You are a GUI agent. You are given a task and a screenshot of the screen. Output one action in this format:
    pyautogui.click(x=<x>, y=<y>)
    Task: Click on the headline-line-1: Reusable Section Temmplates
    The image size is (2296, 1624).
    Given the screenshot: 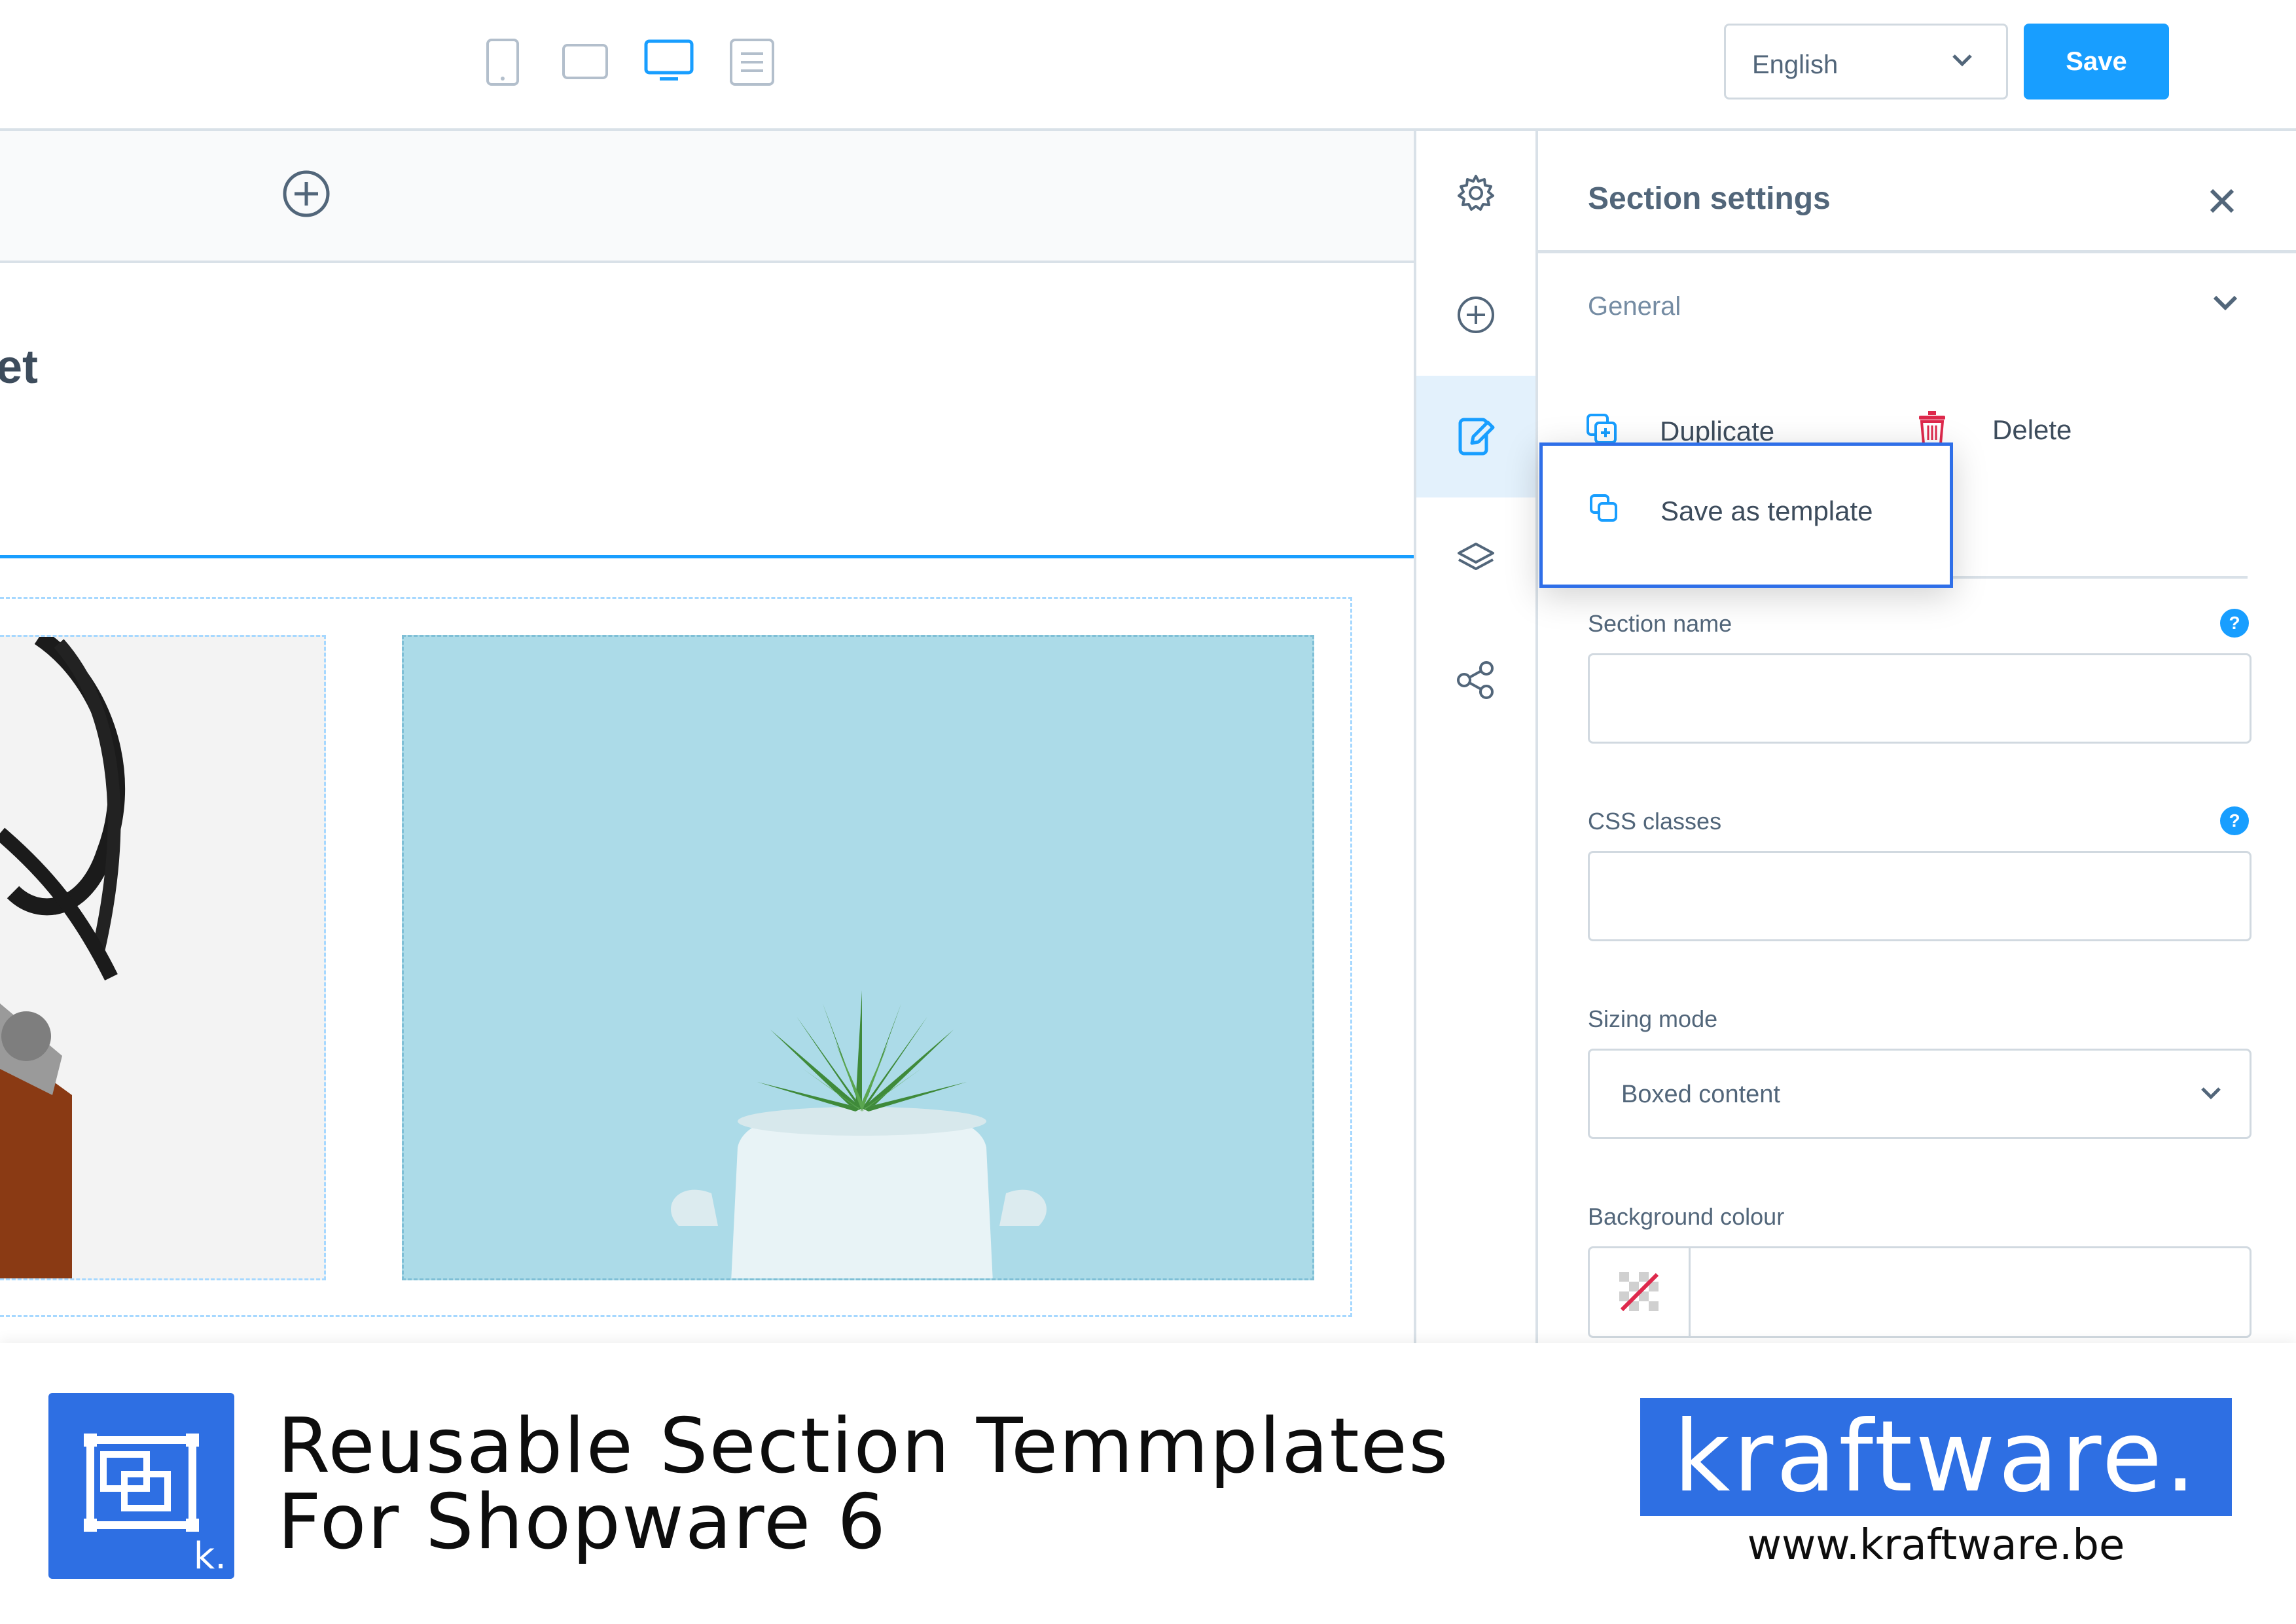 What is the action you would take?
    pyautogui.click(x=864, y=1446)
    